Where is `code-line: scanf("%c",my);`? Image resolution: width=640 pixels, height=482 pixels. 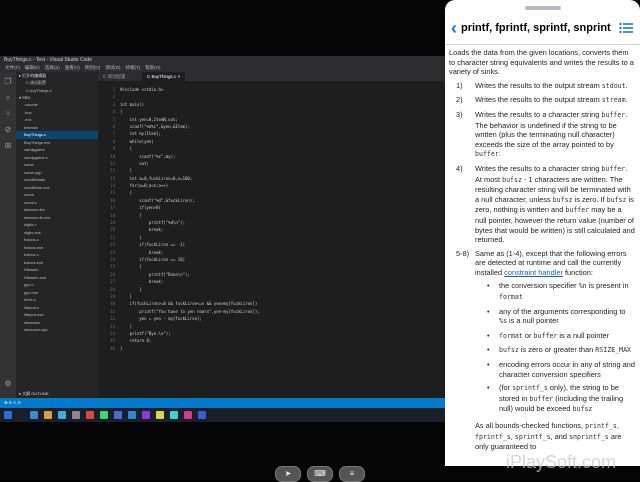
code-line: scanf("%c",my); is located at coordinates (281, 156).